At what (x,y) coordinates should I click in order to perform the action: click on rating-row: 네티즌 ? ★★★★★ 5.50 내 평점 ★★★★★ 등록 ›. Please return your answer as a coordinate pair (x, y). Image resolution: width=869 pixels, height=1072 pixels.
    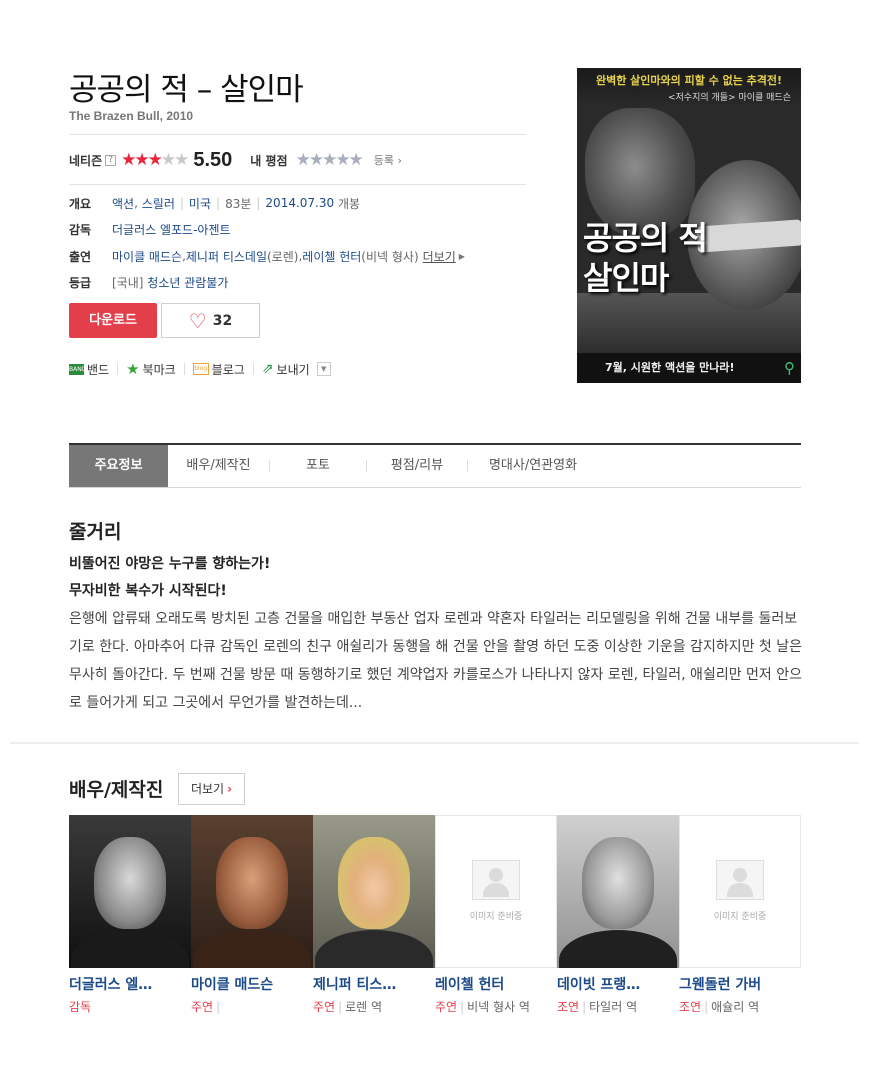
    Looking at the image, I should click on (235, 160).